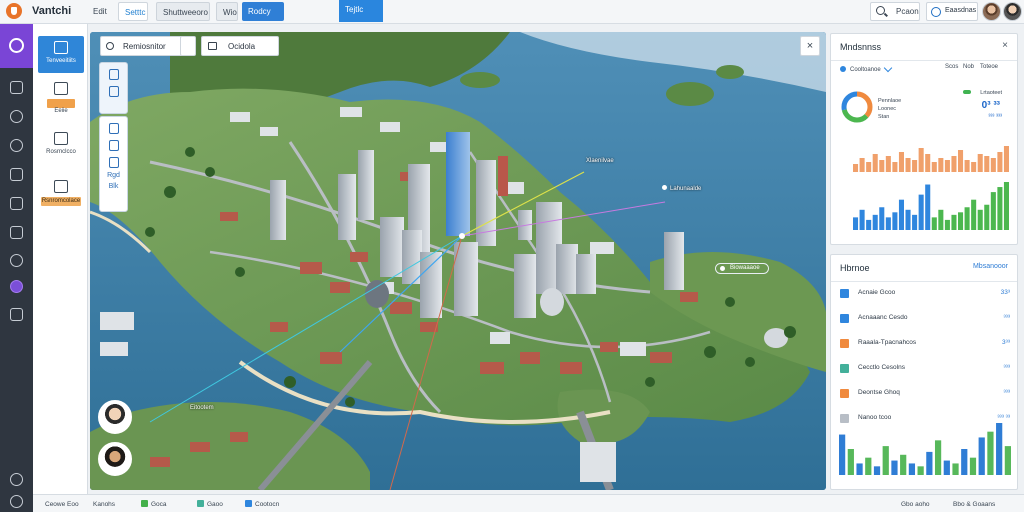 The image size is (1024, 512). What do you see at coordinates (183, 11) in the screenshot?
I see `tab-shortcuts: Shuttweeoro` at bounding box center [183, 11].